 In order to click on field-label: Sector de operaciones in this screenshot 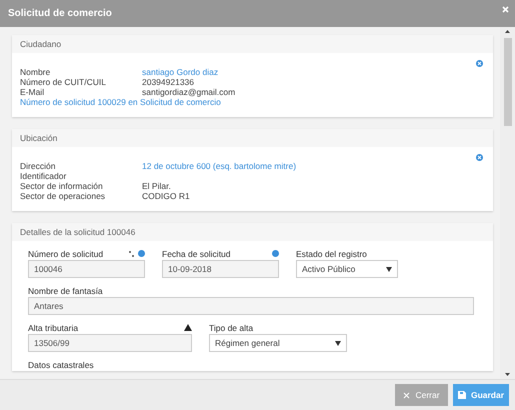, I will do `click(63, 196)`.